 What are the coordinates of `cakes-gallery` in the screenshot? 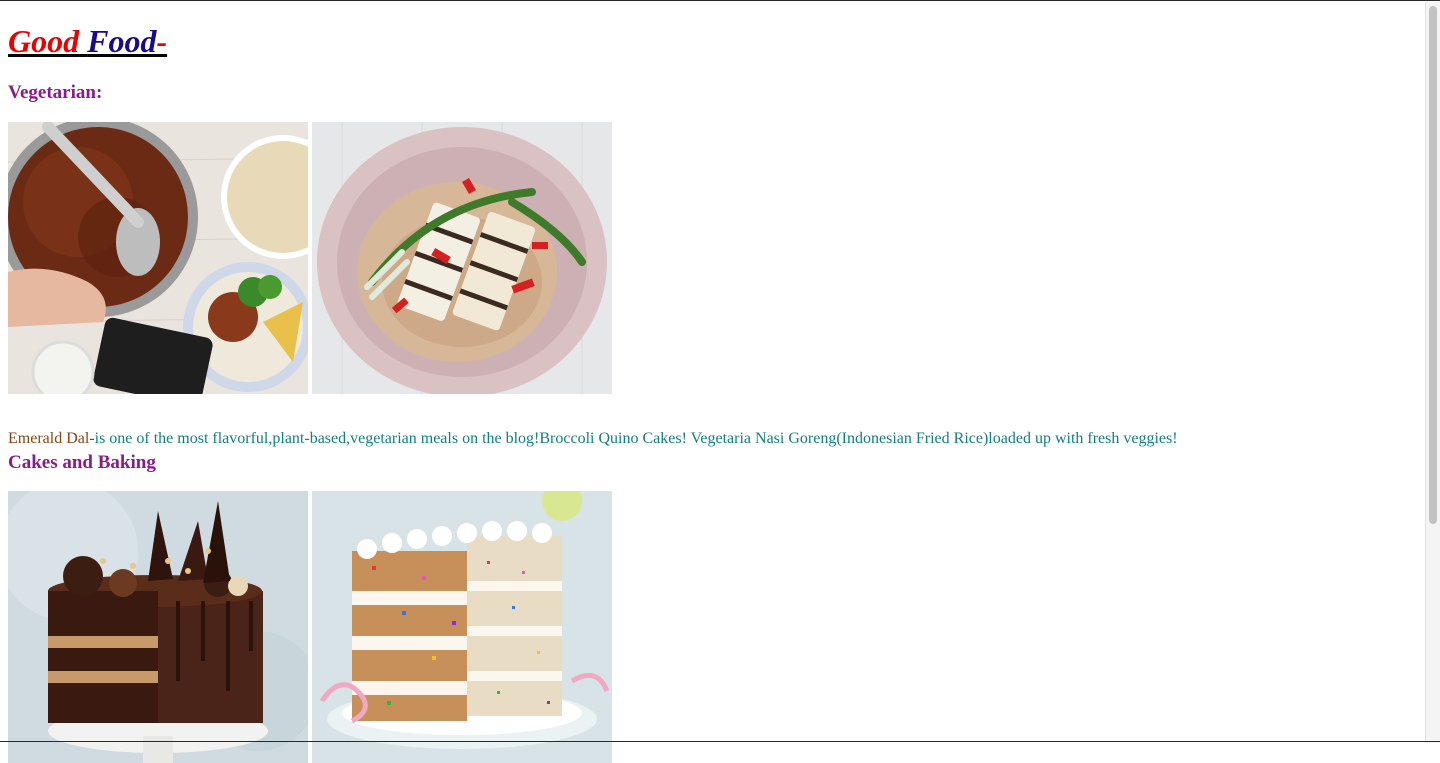 It's located at (310, 627).